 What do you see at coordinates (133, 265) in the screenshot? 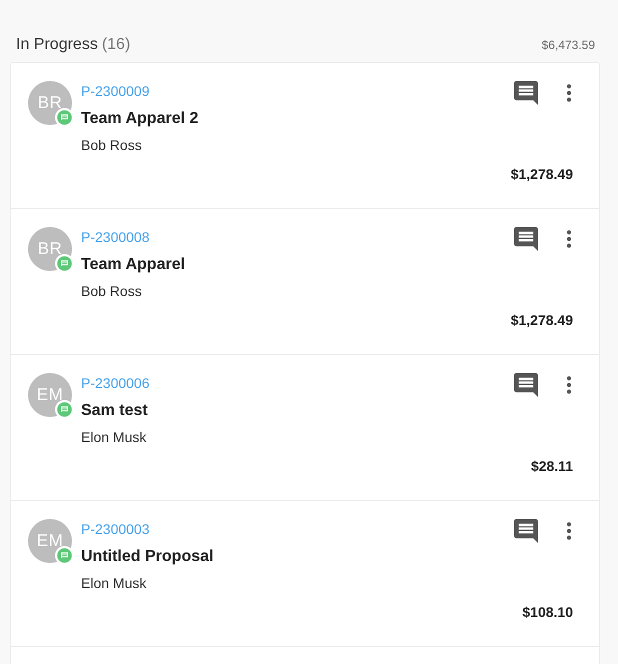
I see `proposal-title: Team Apparel` at bounding box center [133, 265].